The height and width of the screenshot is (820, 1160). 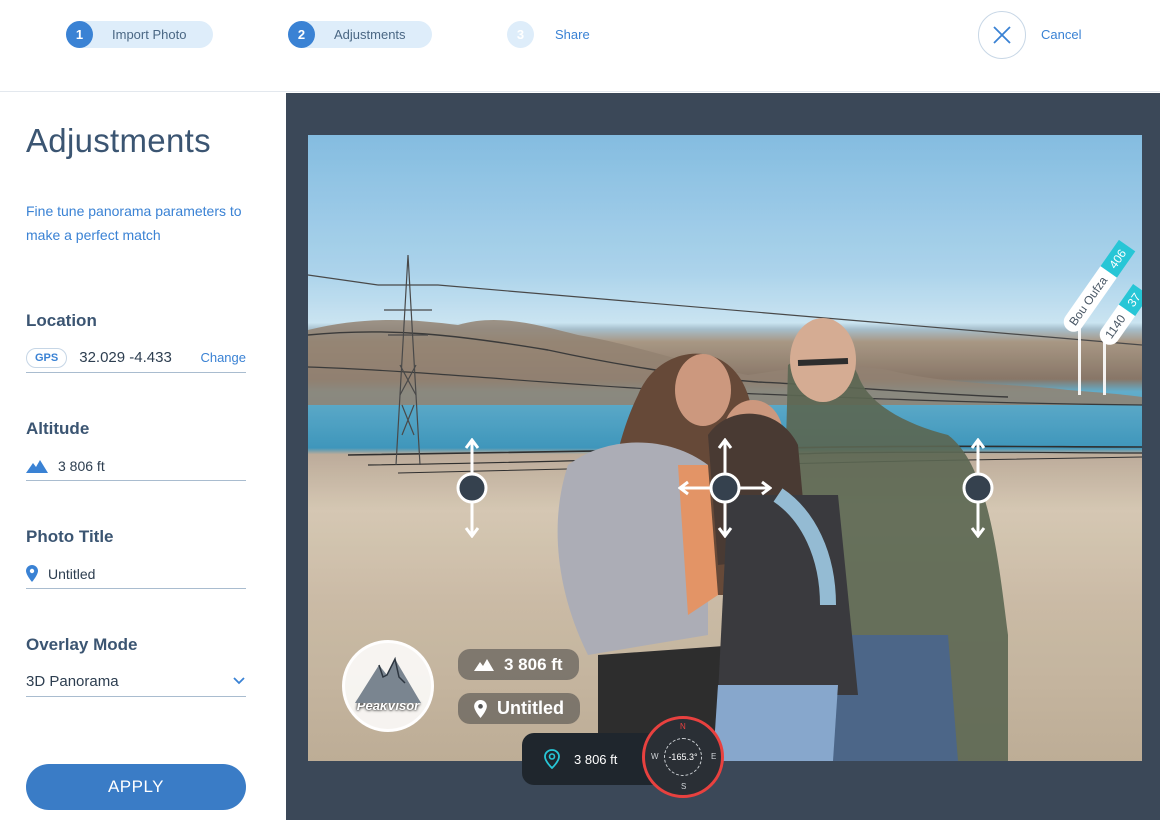 What do you see at coordinates (82, 644) in the screenshot?
I see `overlay-mode-label: Overlay Mode` at bounding box center [82, 644].